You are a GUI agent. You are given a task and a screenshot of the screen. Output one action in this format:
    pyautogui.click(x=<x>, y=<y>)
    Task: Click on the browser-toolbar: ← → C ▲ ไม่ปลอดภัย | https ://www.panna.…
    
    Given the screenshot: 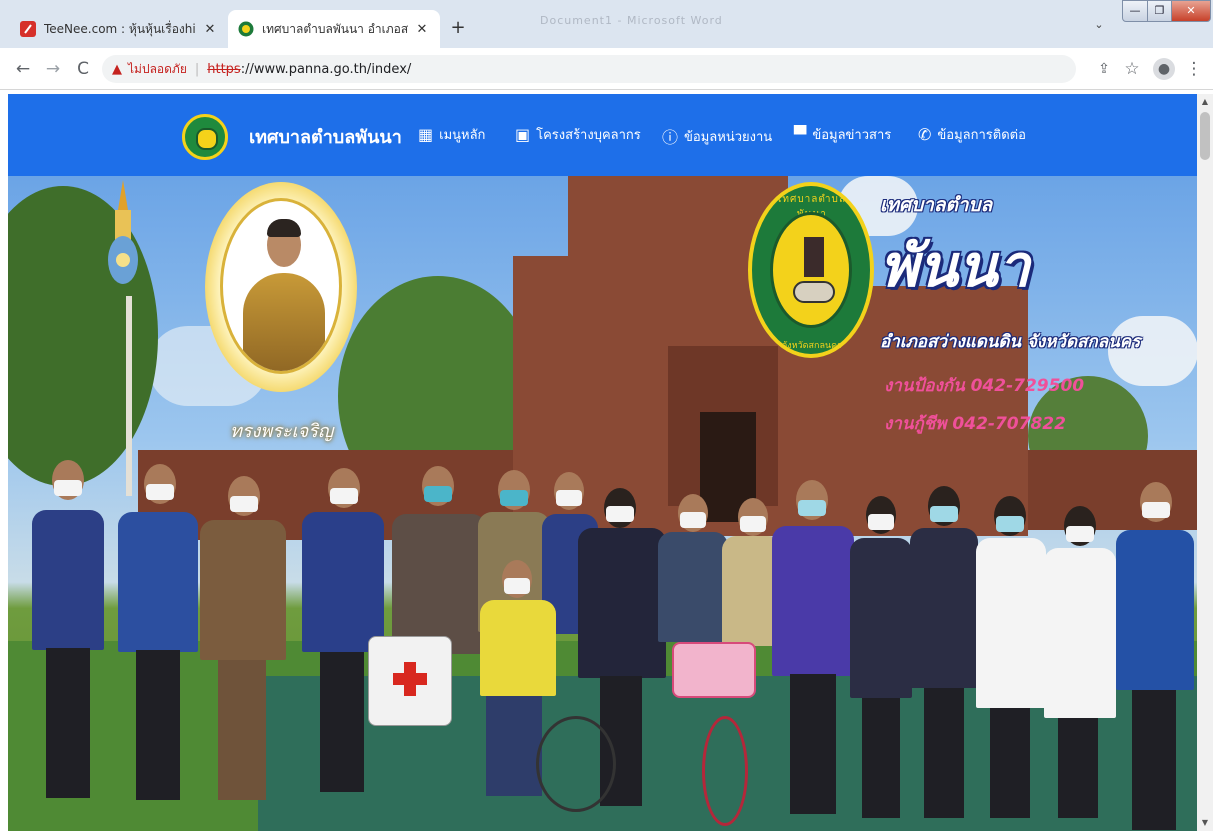 What is the action you would take?
    pyautogui.click(x=606, y=69)
    